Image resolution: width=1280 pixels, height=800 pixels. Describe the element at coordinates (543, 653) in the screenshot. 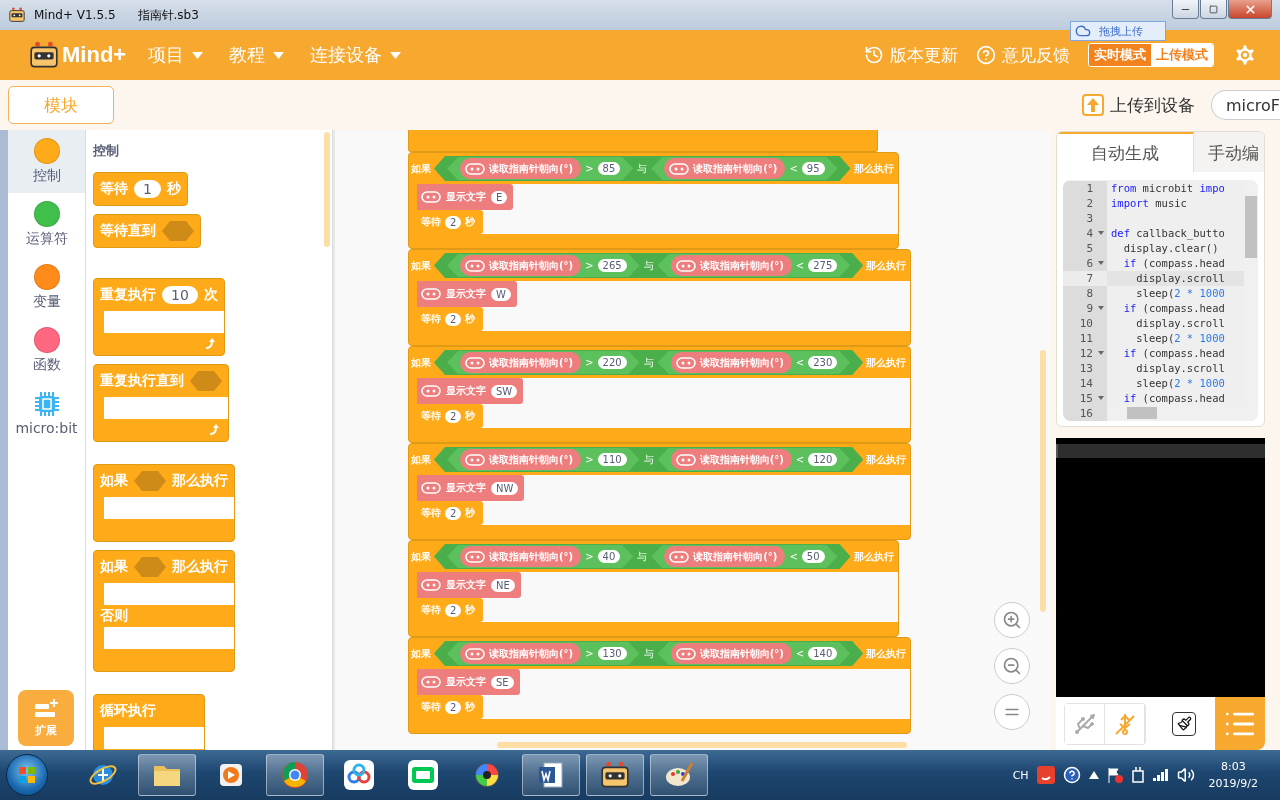

I see `comparison-block: 读取指南针朝向(°) > 130` at that location.